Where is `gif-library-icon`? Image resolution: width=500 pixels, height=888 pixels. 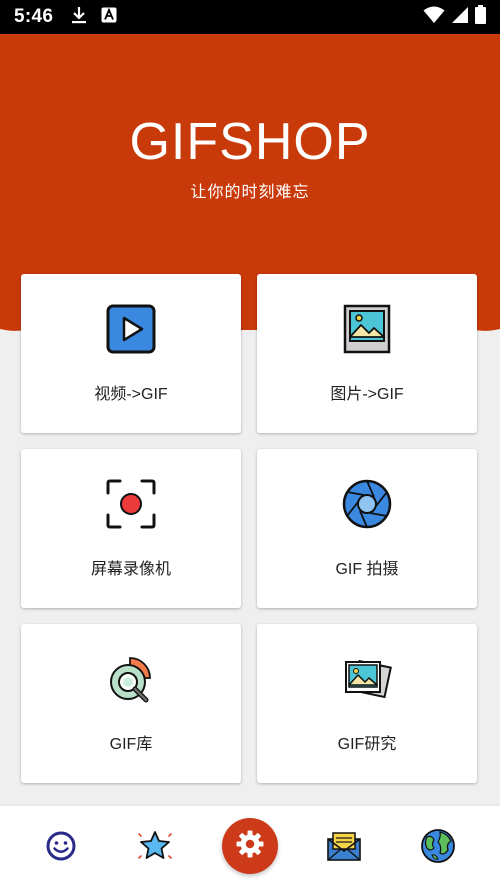
gif-library-icon is located at coordinates (131, 679).